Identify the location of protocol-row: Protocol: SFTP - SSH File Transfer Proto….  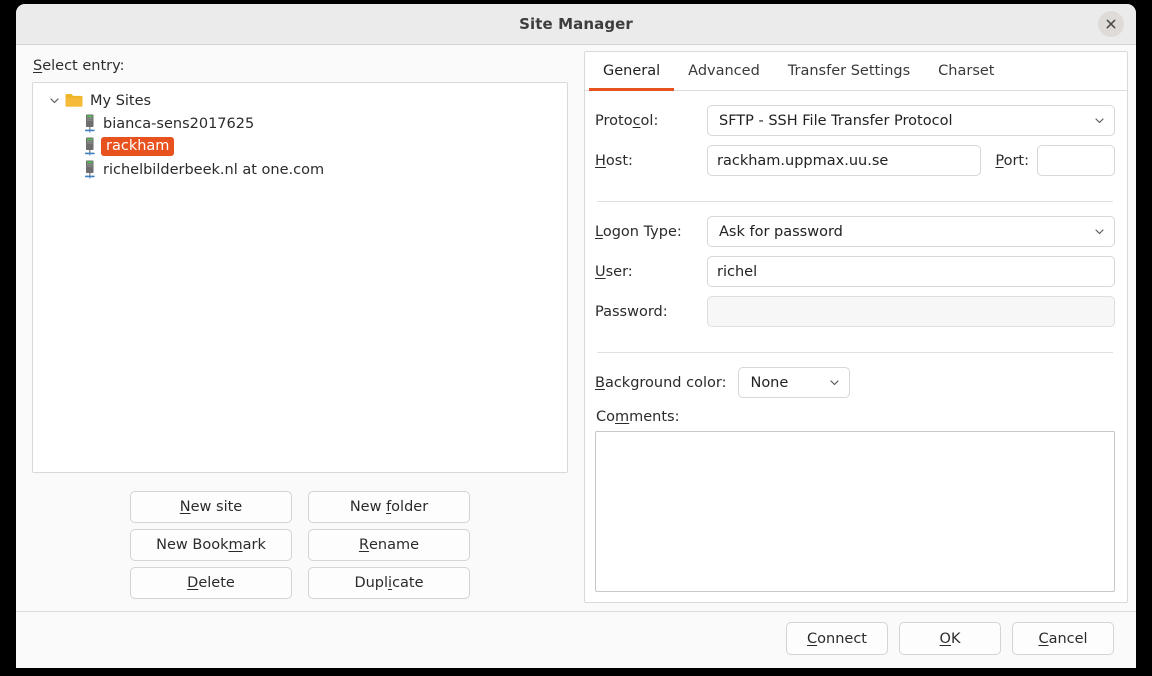
(855, 120).